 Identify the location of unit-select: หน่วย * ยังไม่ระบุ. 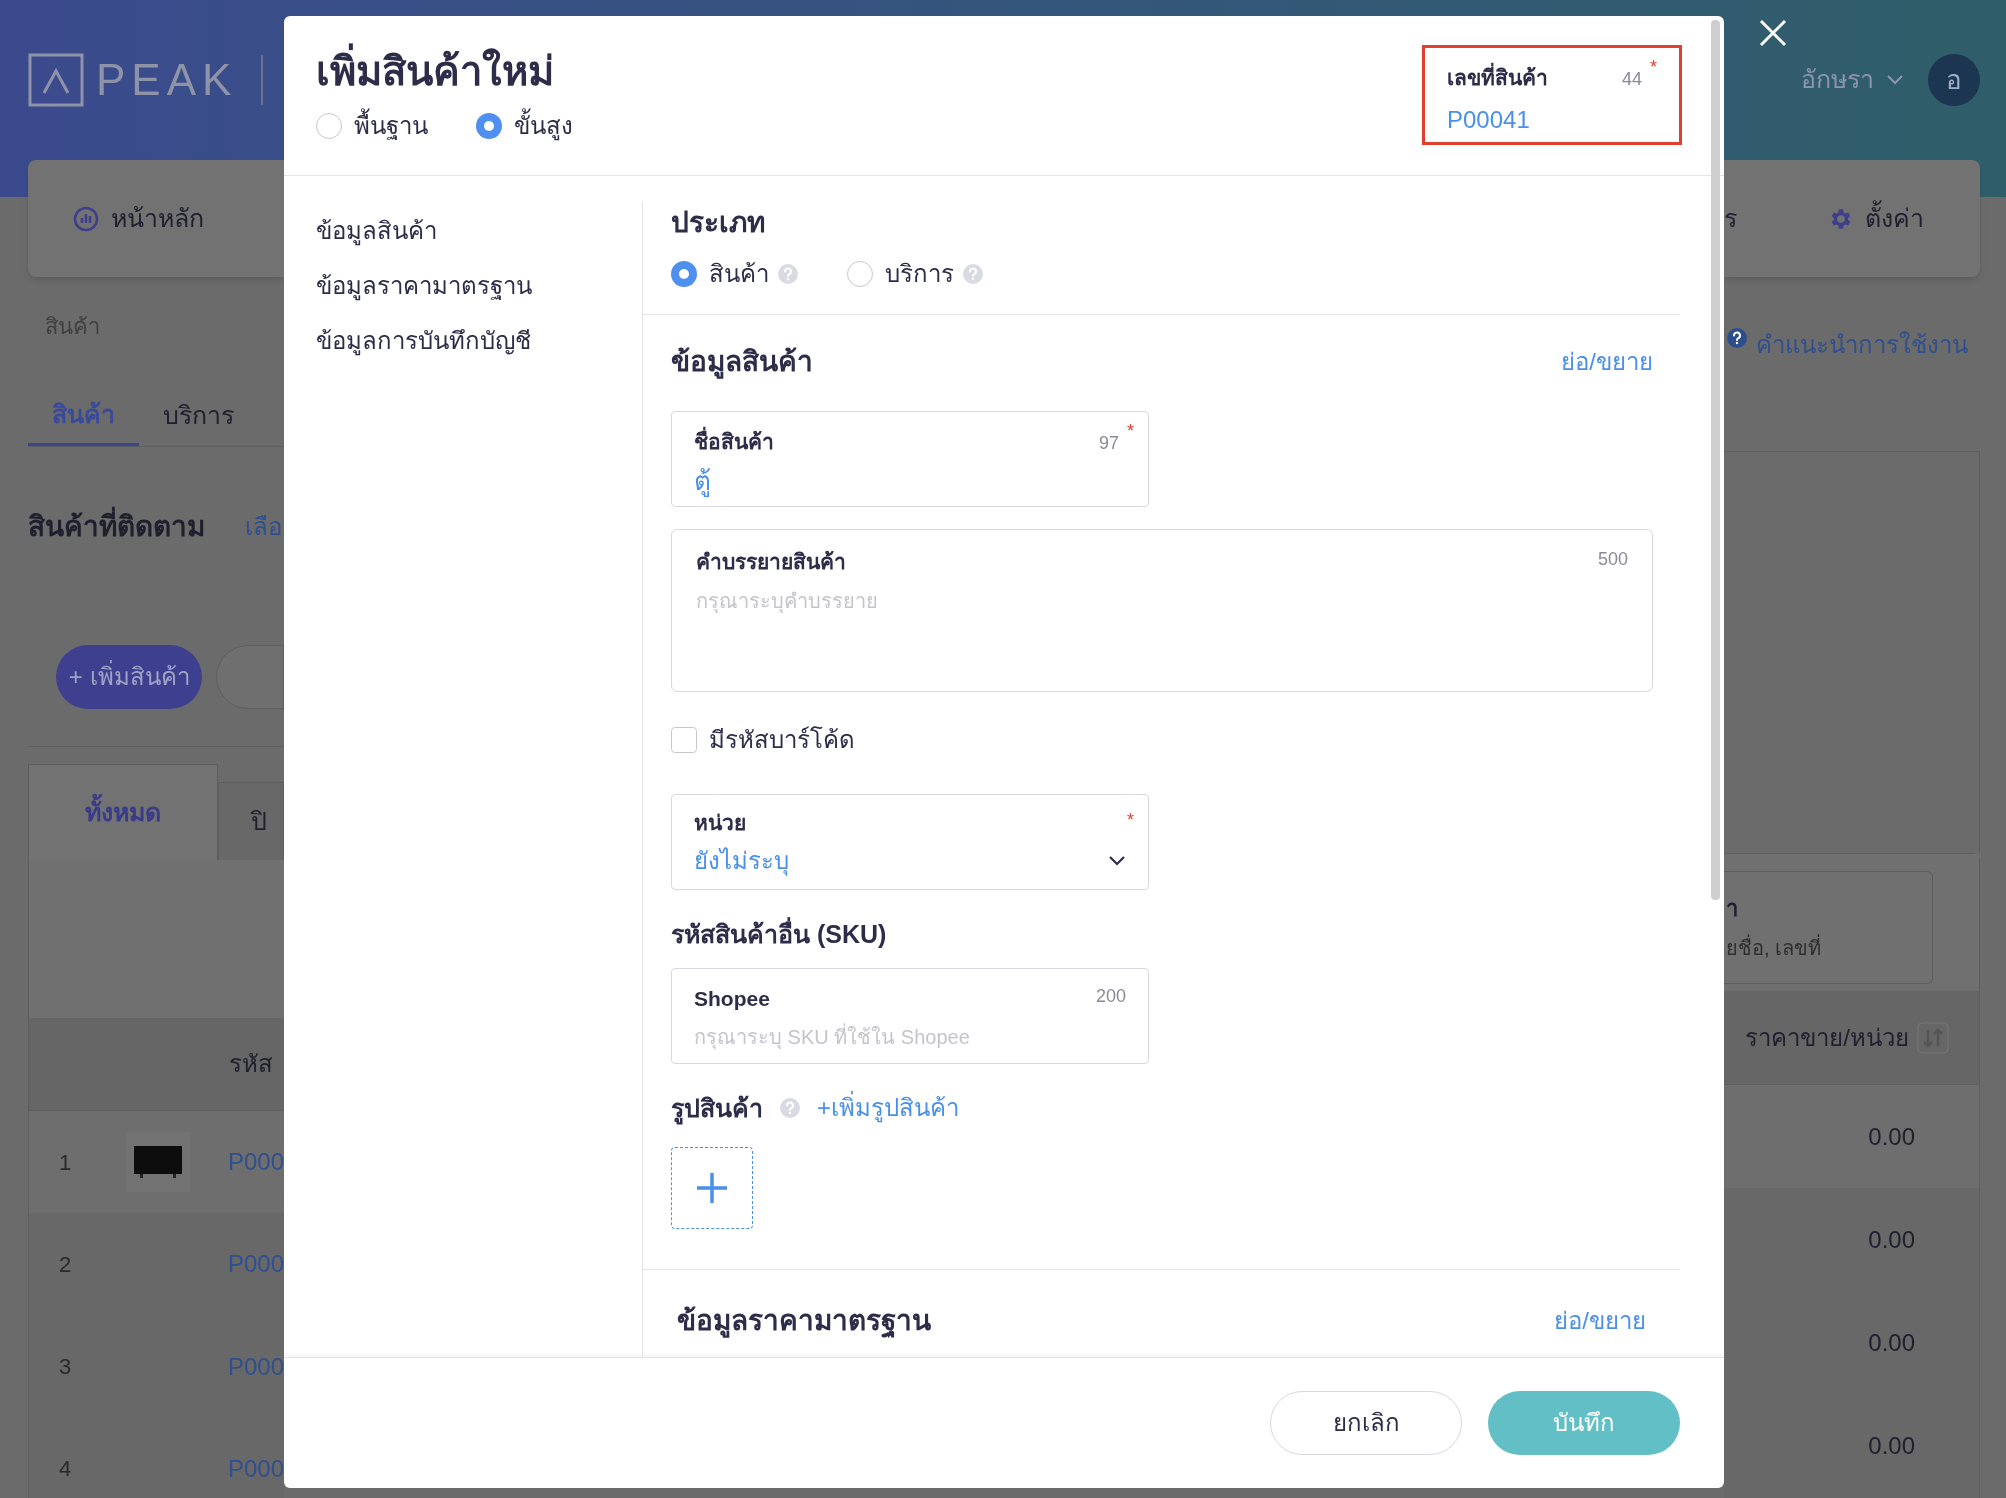
(910, 842).